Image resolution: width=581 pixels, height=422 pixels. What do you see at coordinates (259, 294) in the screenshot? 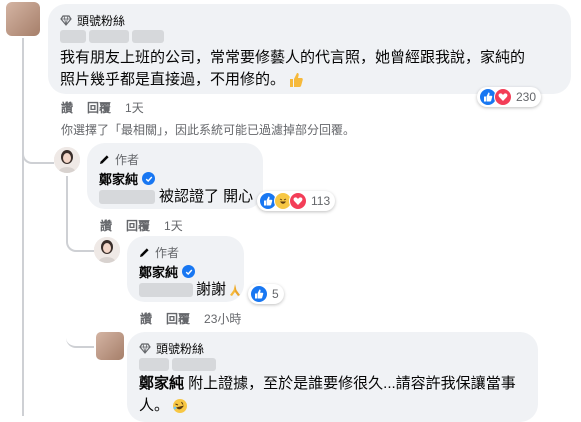
I see `like-reaction-icon` at bounding box center [259, 294].